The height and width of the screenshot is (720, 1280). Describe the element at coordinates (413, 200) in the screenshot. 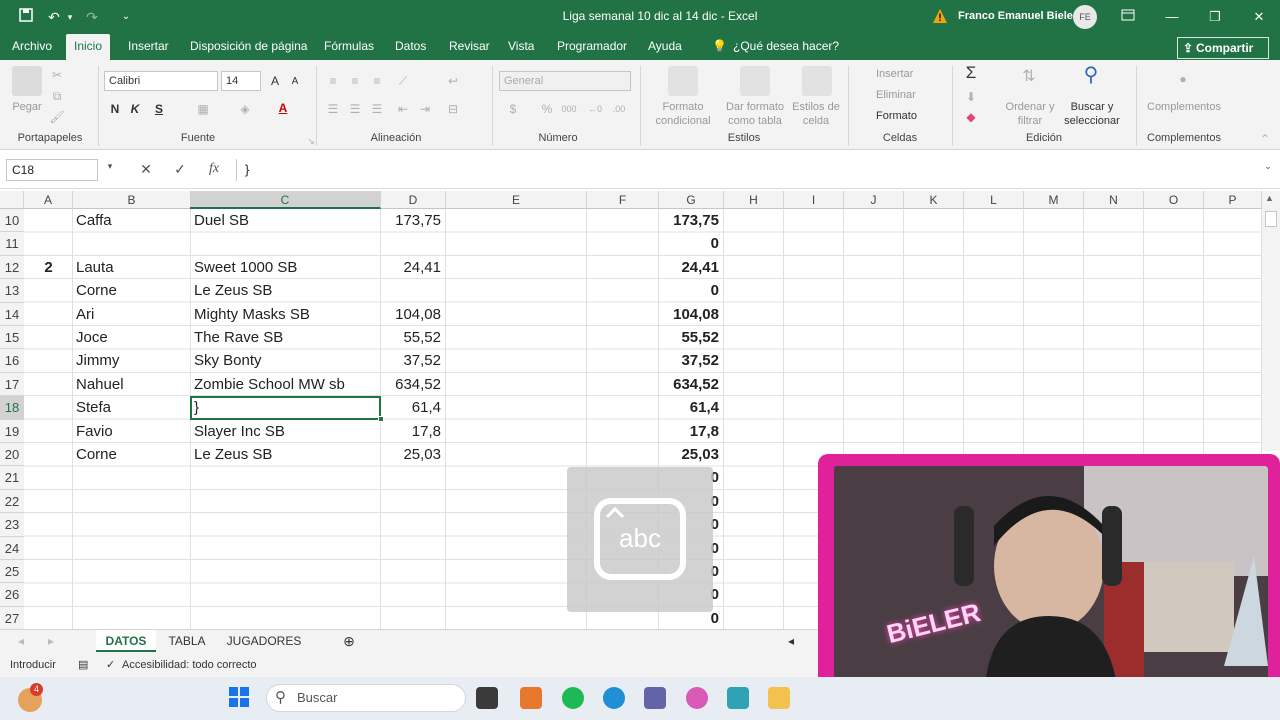

I see `column-header-d: D` at that location.